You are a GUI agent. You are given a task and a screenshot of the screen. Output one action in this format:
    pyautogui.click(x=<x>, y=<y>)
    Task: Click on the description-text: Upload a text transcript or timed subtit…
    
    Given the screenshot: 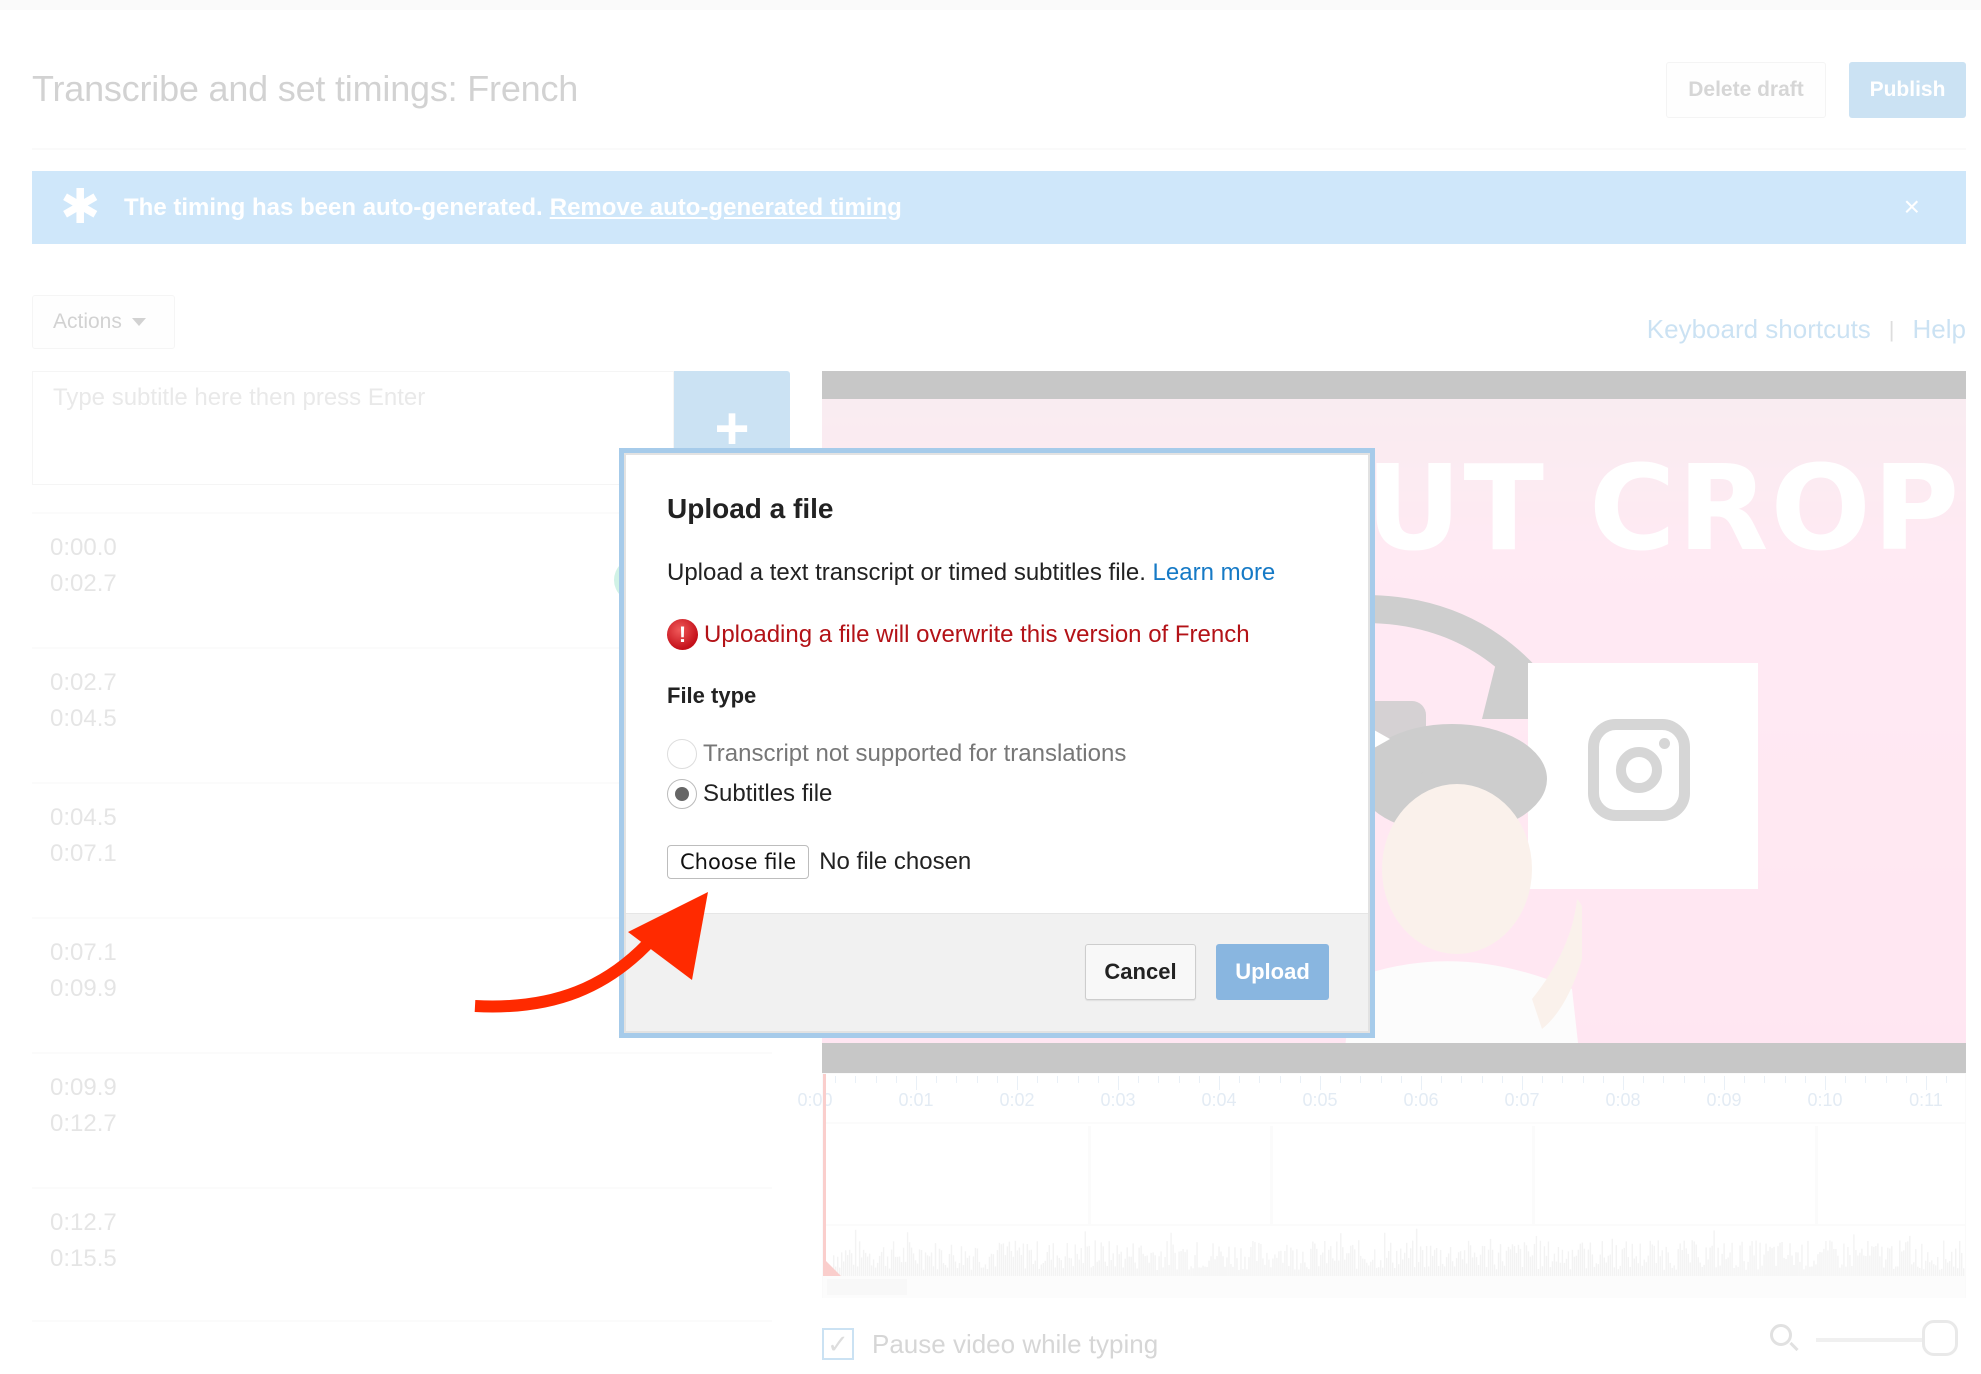 What is the action you would take?
    pyautogui.click(x=906, y=572)
    